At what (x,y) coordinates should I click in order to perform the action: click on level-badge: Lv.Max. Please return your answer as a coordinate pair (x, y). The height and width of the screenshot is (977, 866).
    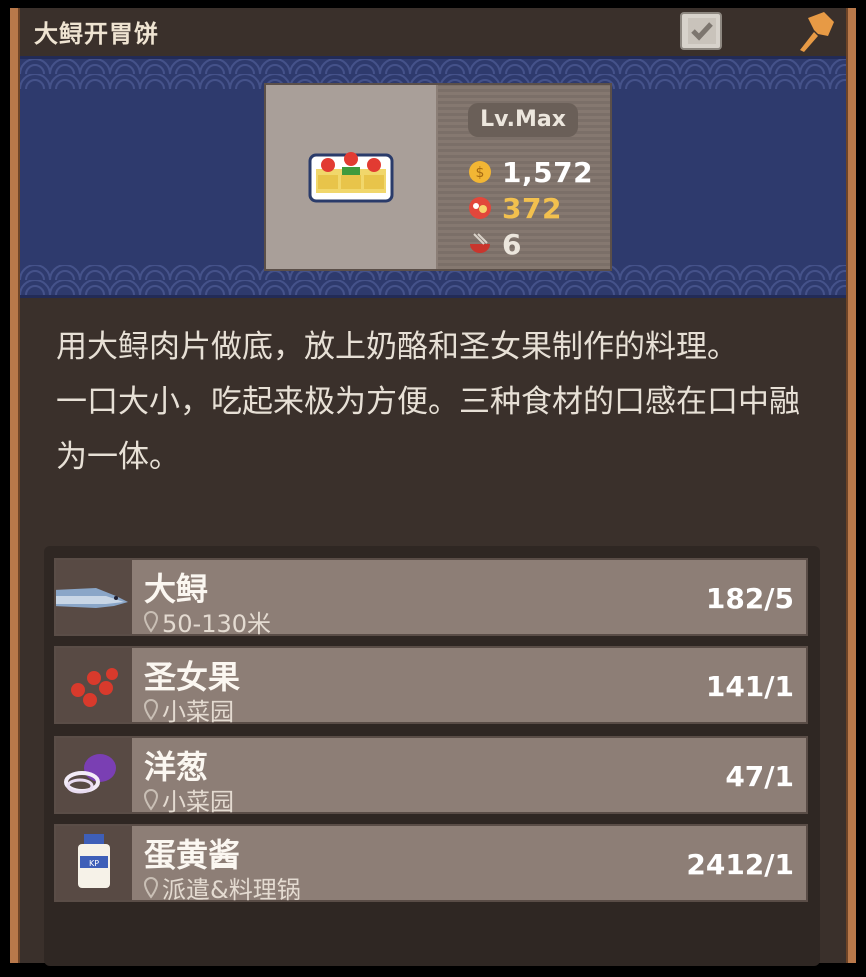
    Looking at the image, I should click on (523, 120).